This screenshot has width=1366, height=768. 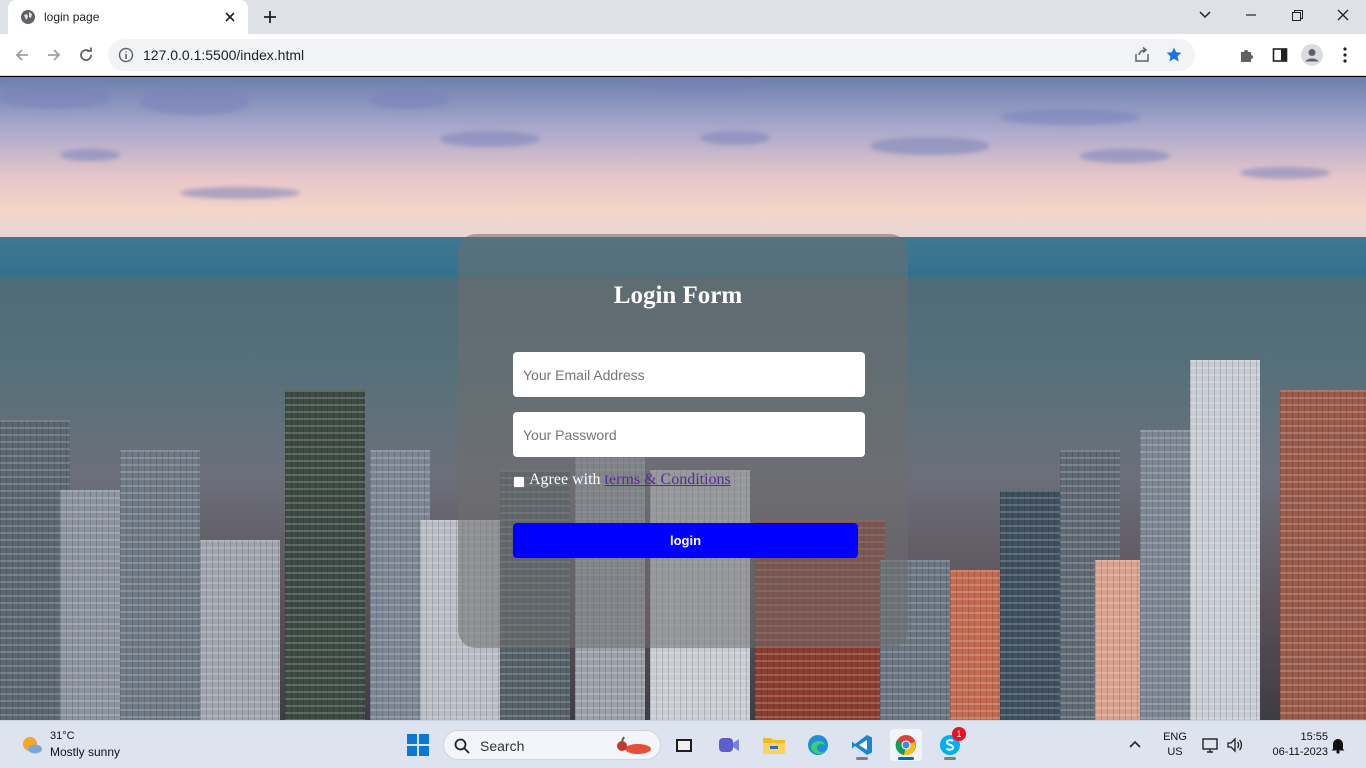 I want to click on weather-description: Mostly sunny, so click(x=85, y=752).